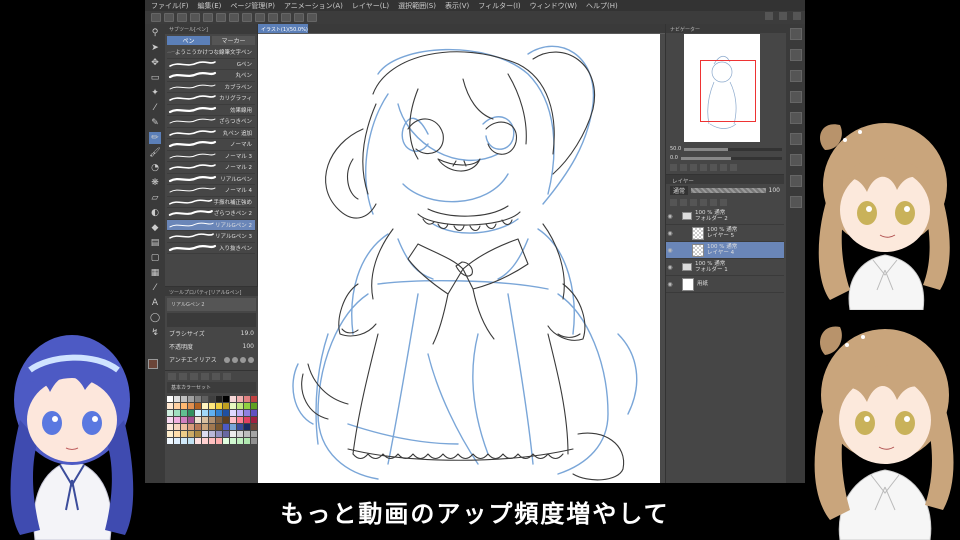 Image resolution: width=960 pixels, height=540 pixels. Describe the element at coordinates (796, 34) in the screenshot. I see `panel-toggle-icon` at that location.